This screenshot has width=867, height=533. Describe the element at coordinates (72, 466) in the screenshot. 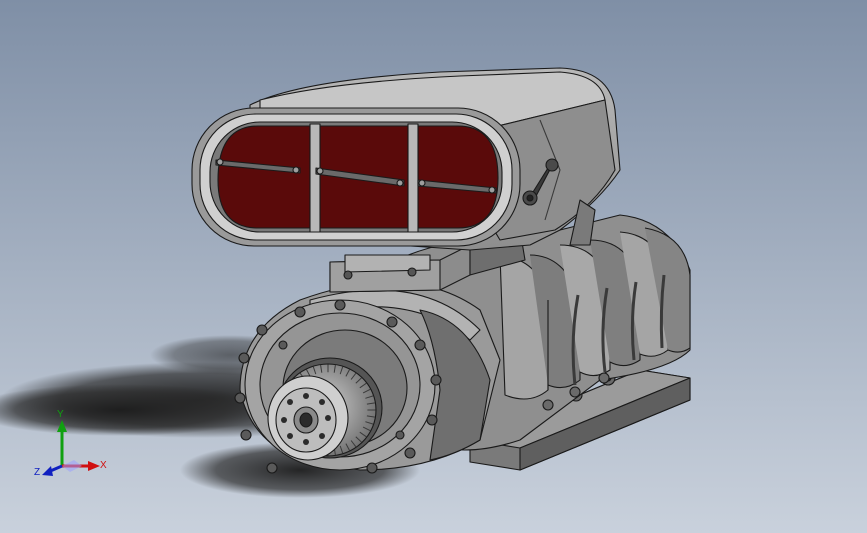

I see `triad-plane-icon` at that location.